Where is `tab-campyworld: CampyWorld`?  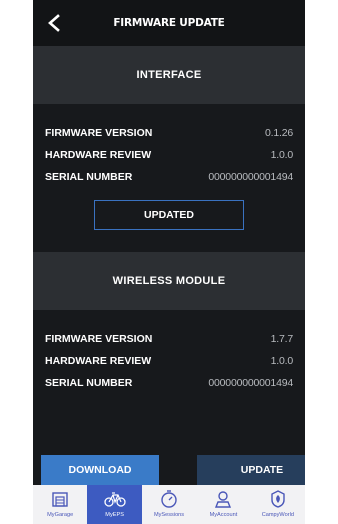
tab-campyworld: CampyWorld is located at coordinates (278, 504).